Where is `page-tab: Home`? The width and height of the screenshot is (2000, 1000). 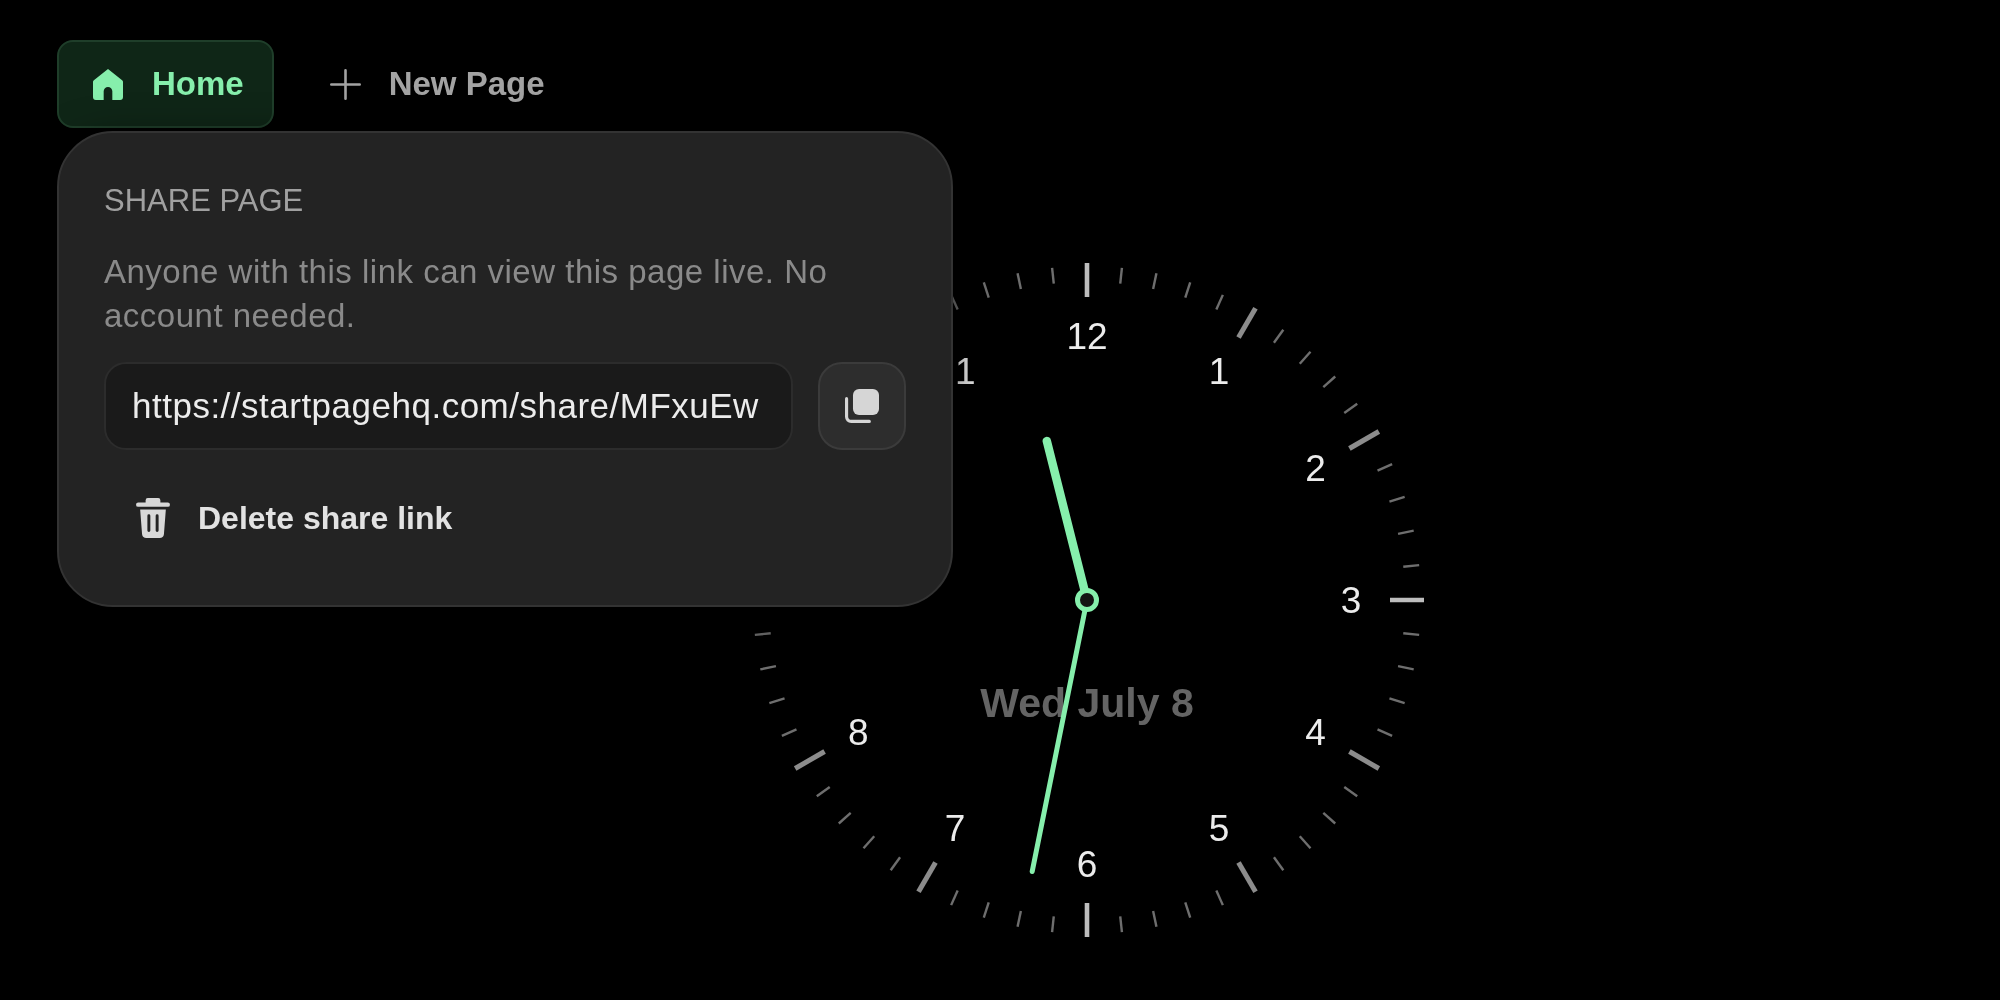
page-tab: Home is located at coordinates (165, 84).